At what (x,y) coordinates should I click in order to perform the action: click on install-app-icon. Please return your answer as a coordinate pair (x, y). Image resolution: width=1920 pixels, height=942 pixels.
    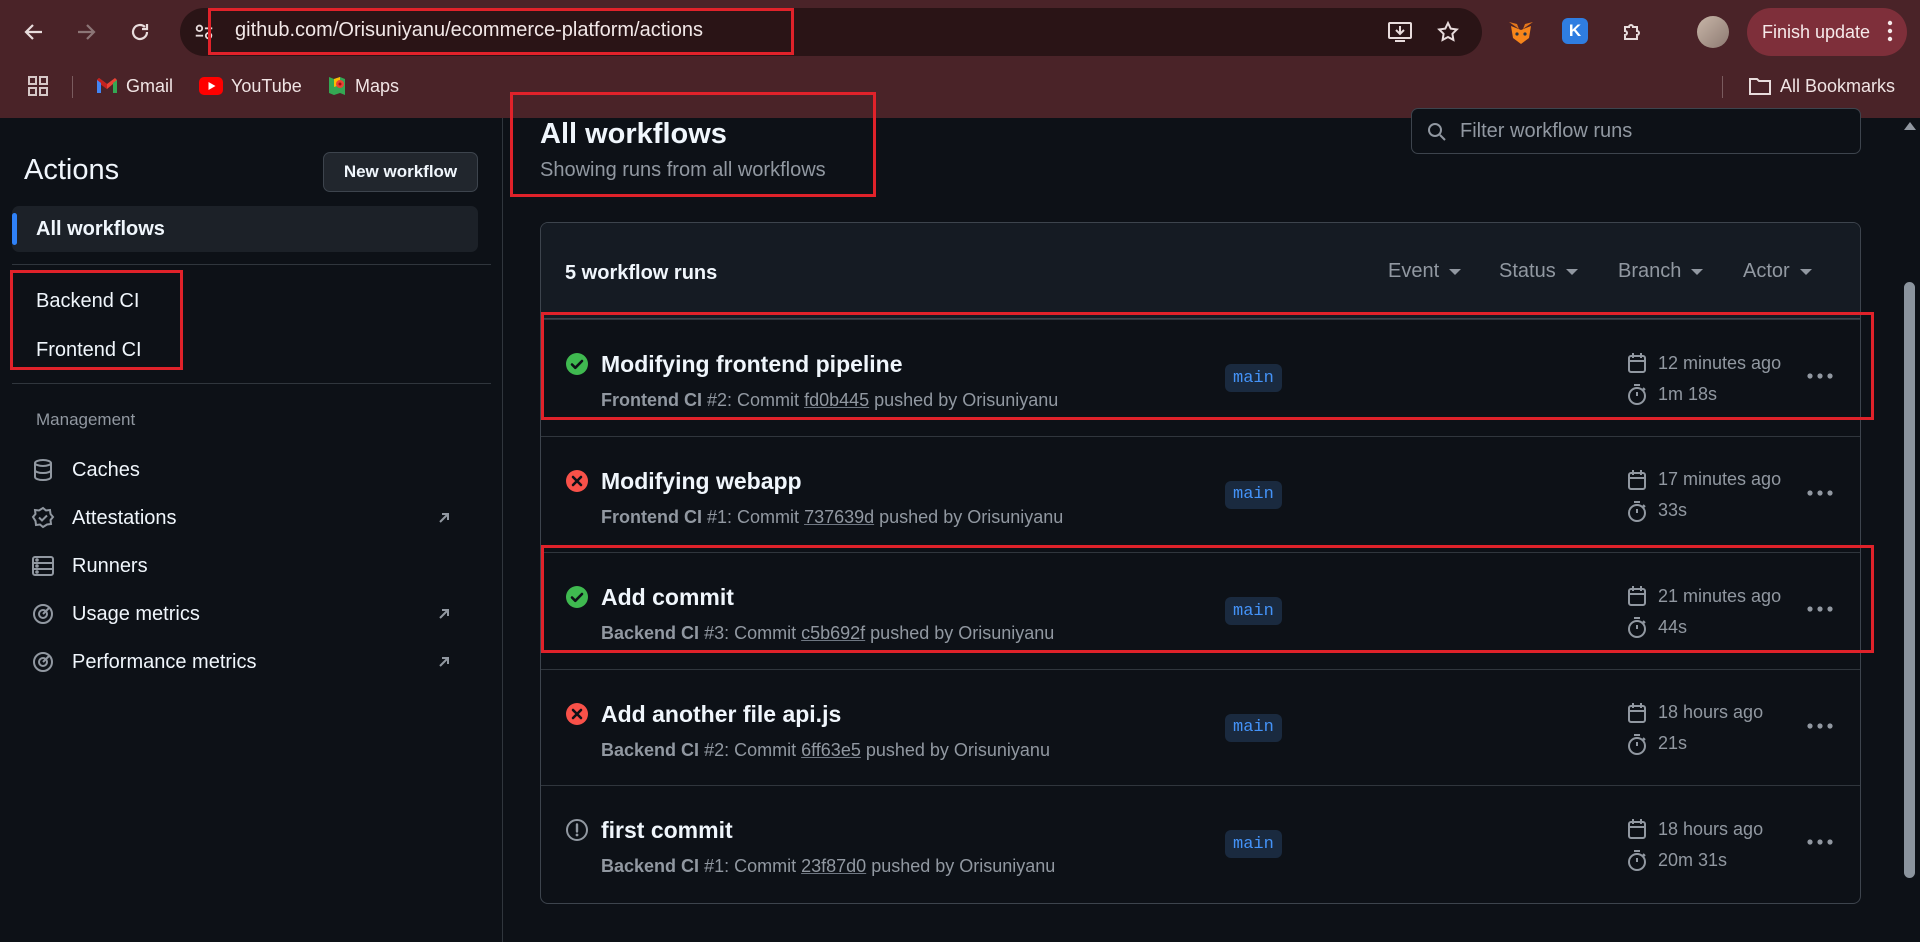
    Looking at the image, I should click on (1400, 32).